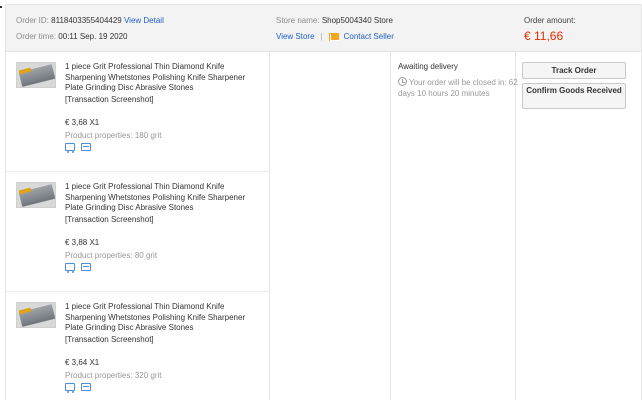 This screenshot has height=400, width=642. Describe the element at coordinates (111, 255) in the screenshot. I see `product-properties: Product properties: 80 grit` at that location.